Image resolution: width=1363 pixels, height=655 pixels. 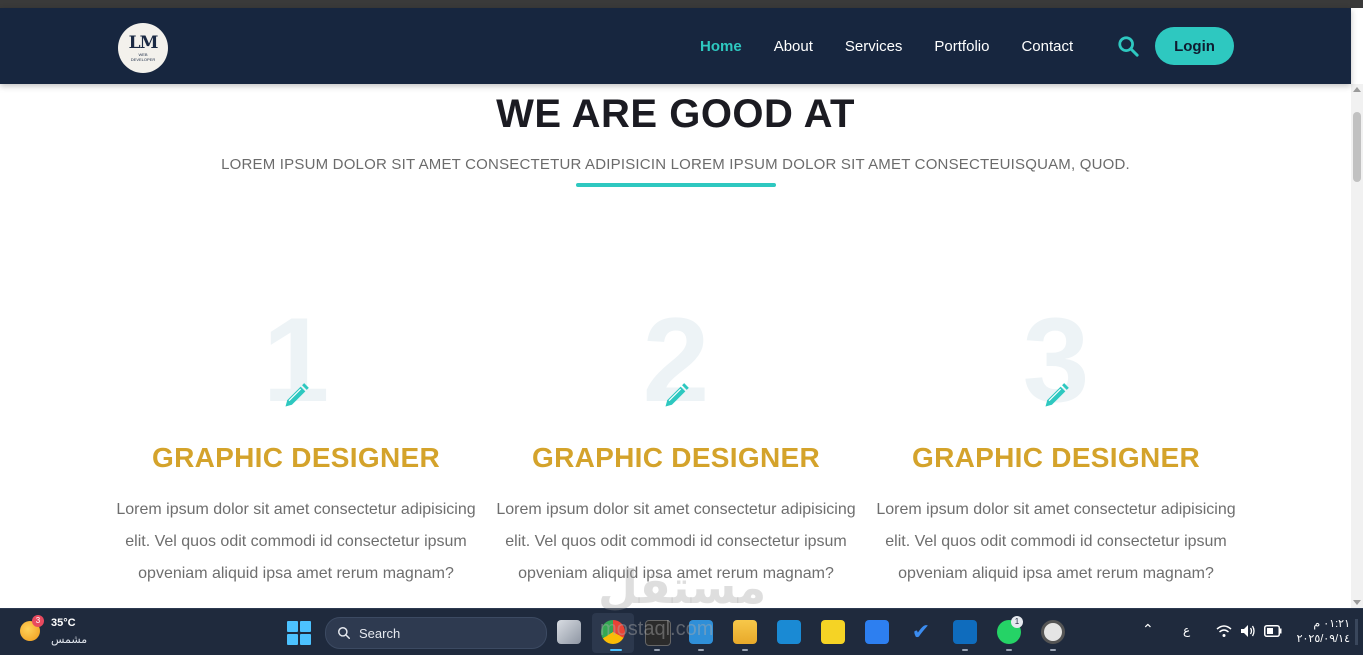 I want to click on nav-link-portfolio: Portfolio, so click(x=961, y=46).